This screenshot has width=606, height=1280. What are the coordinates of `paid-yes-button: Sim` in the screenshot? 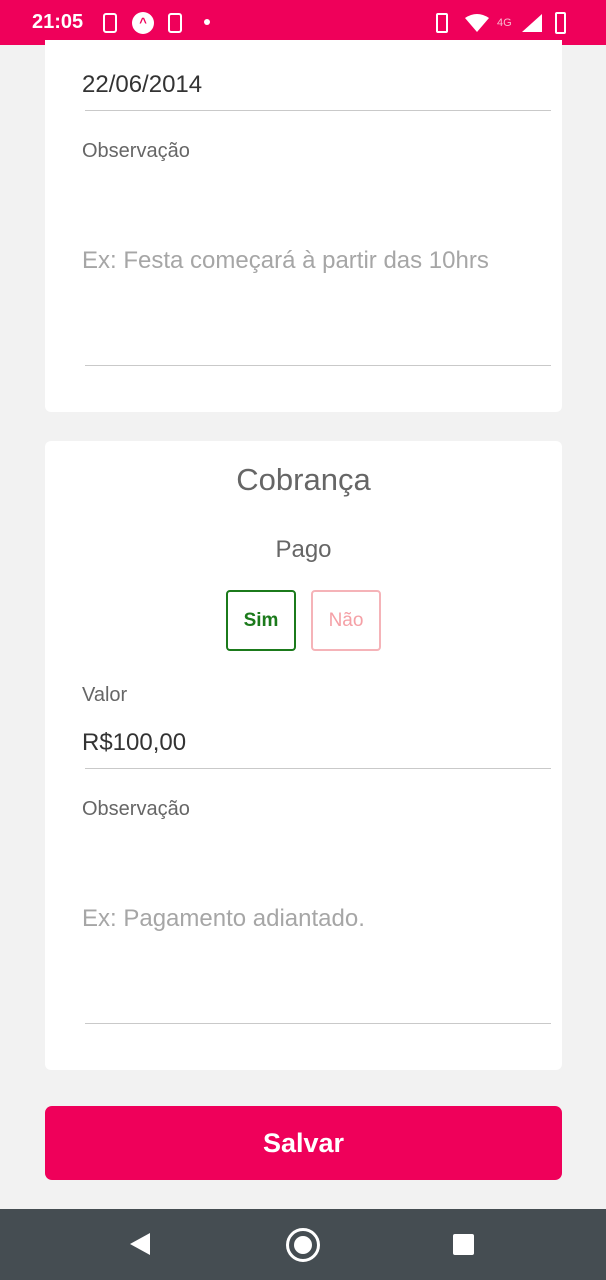 It's located at (261, 620).